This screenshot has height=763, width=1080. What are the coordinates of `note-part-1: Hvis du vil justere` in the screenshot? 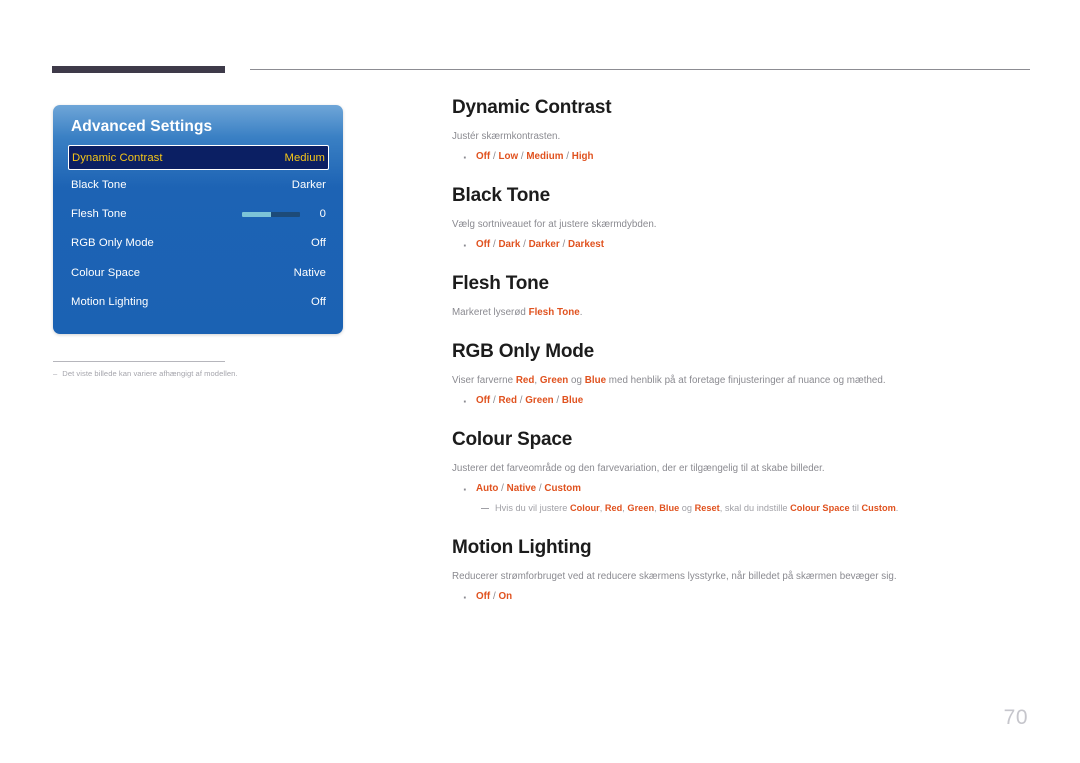 It's located at (532, 507).